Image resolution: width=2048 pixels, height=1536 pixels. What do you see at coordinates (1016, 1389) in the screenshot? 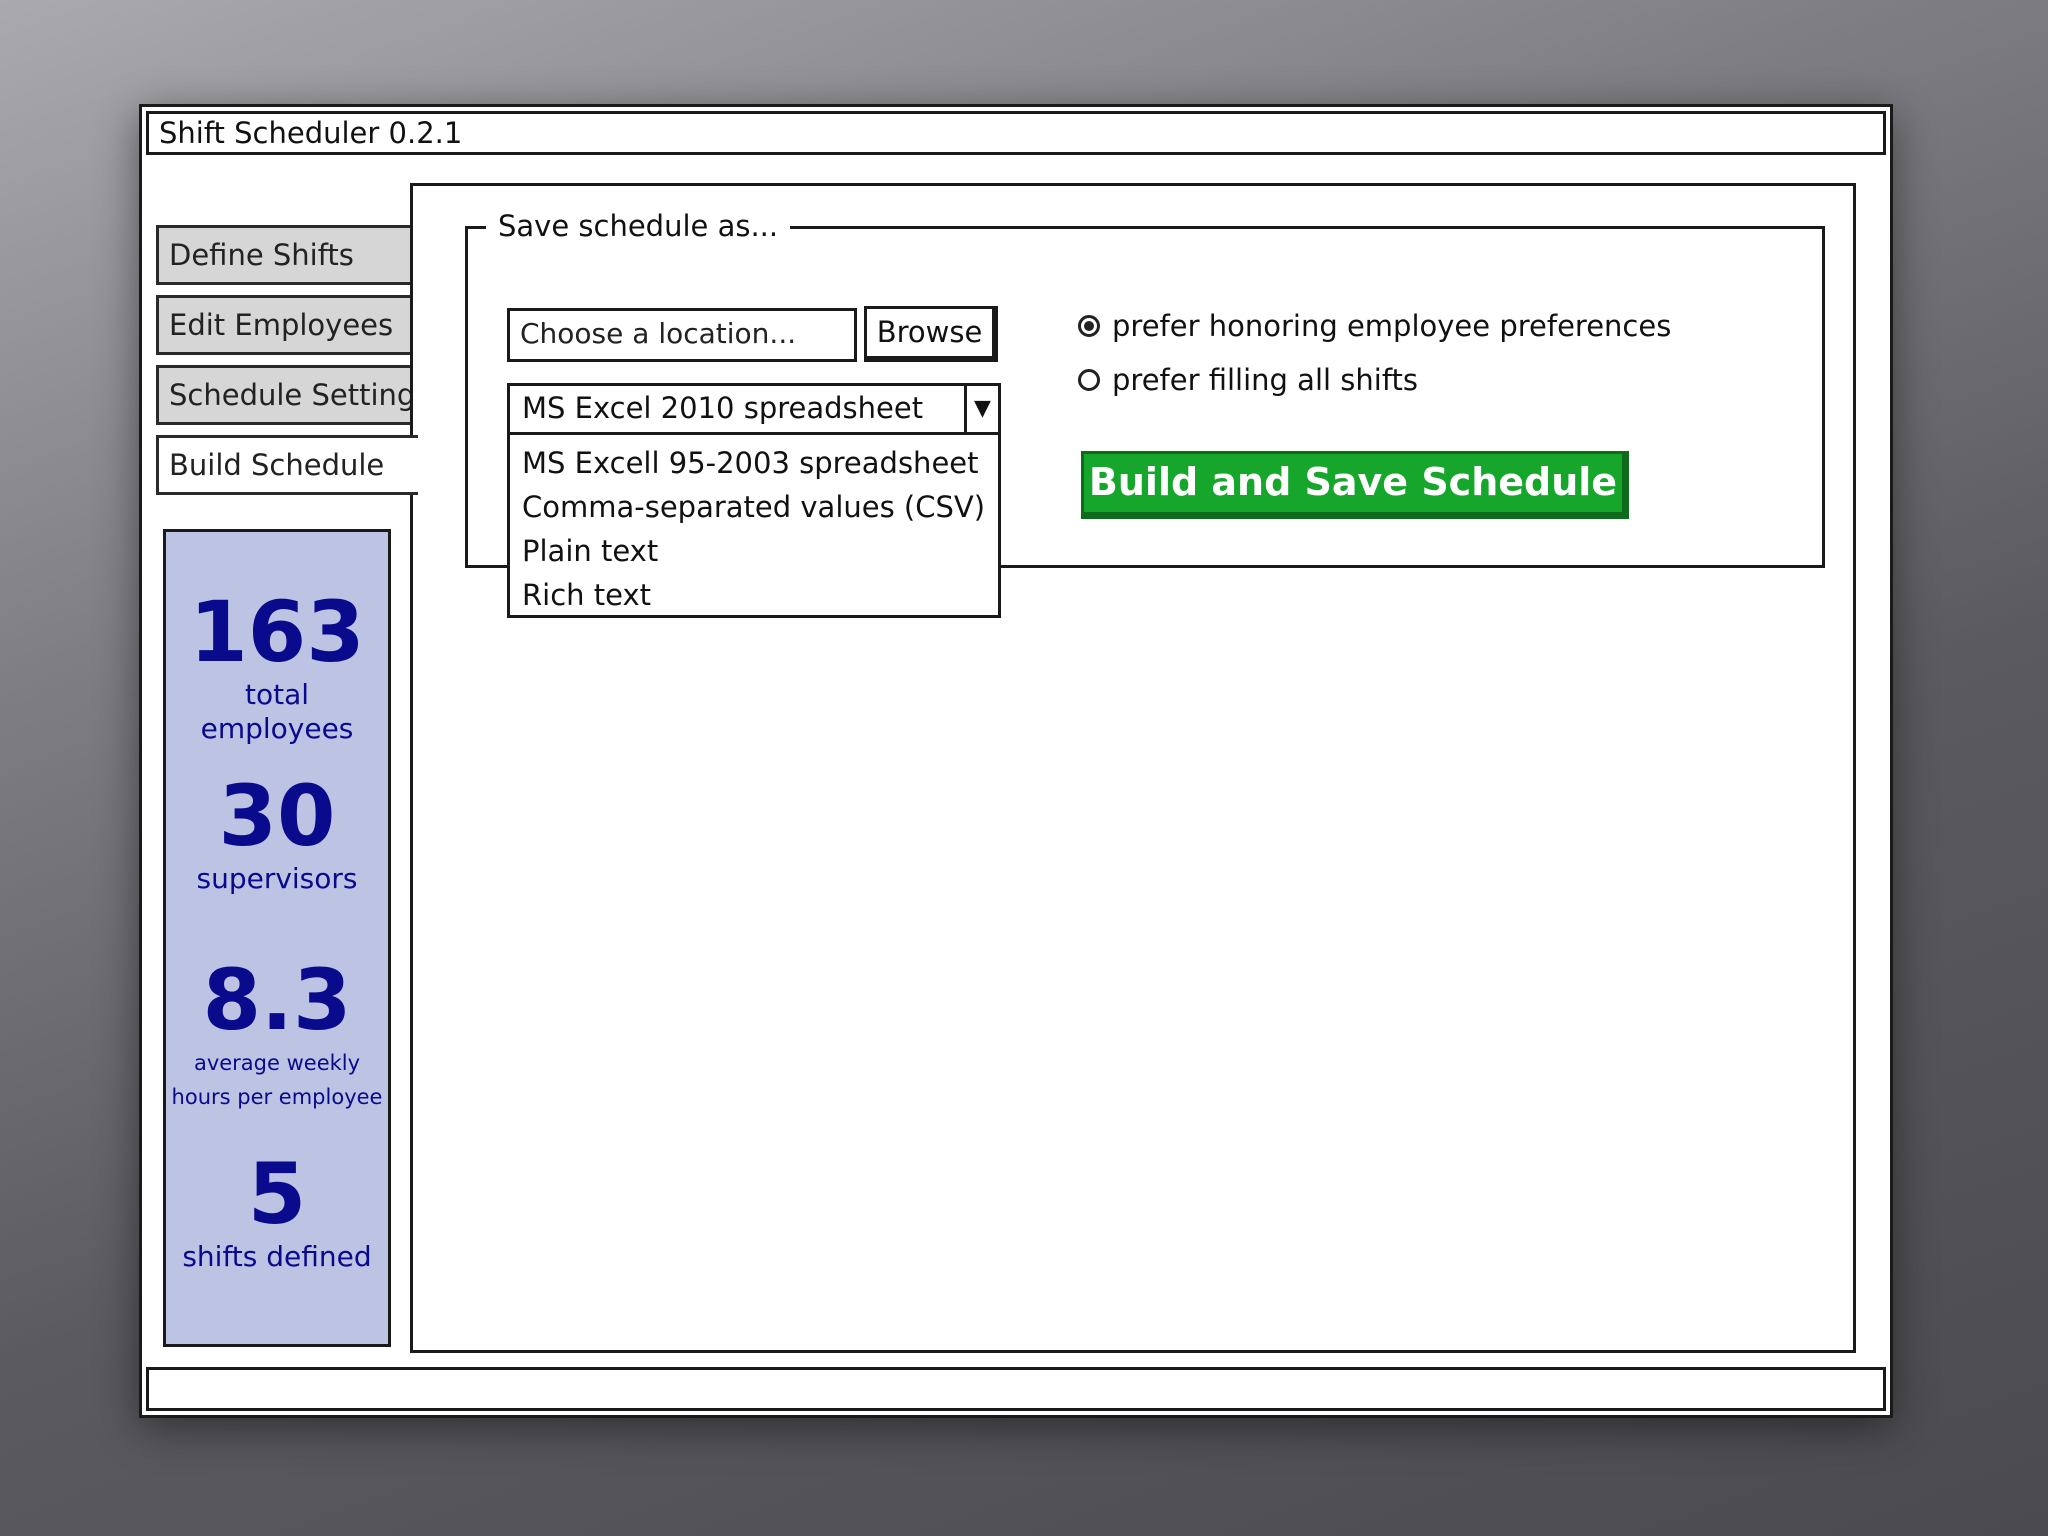
I see `status-bar` at bounding box center [1016, 1389].